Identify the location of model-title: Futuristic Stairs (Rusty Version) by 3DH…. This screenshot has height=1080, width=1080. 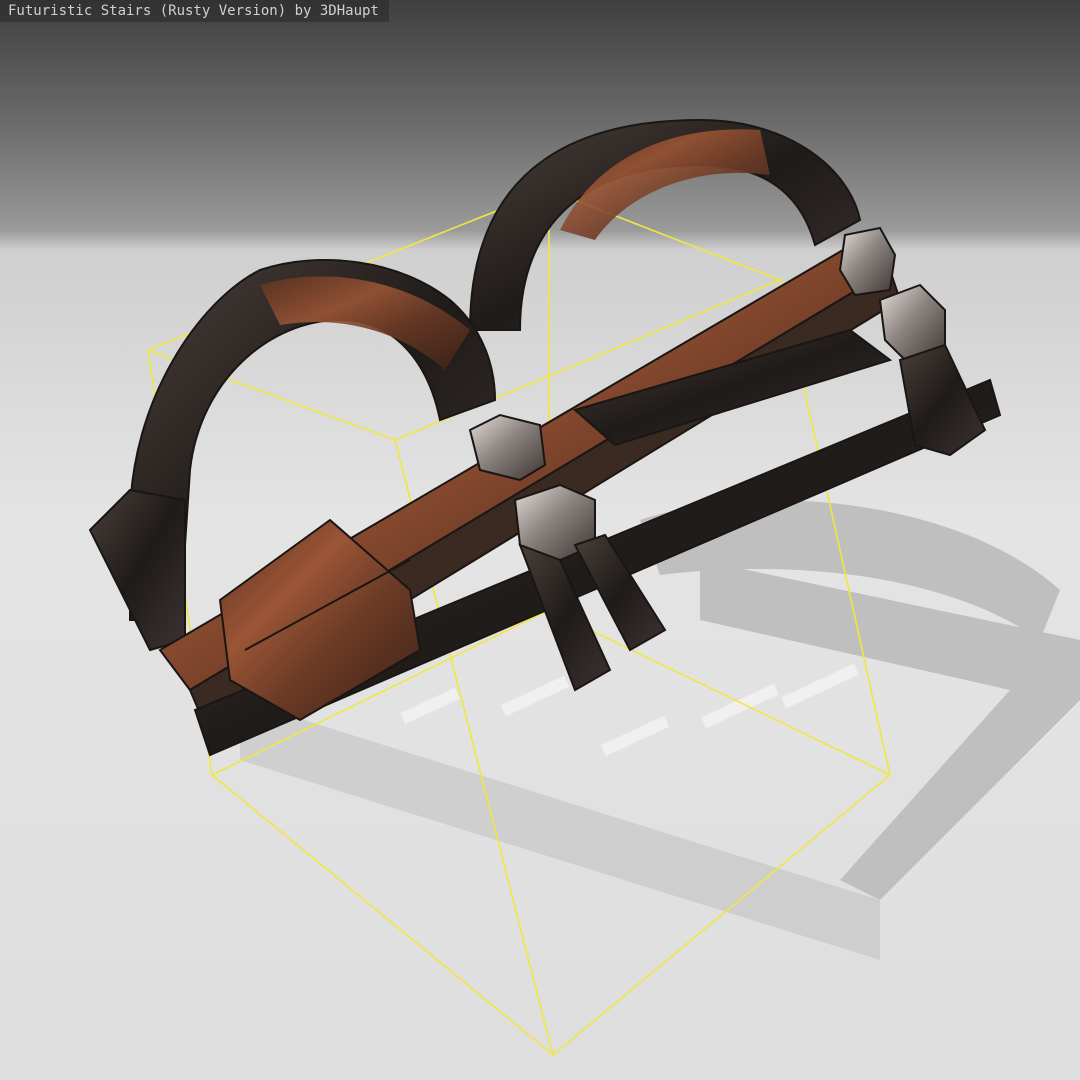
(194, 11).